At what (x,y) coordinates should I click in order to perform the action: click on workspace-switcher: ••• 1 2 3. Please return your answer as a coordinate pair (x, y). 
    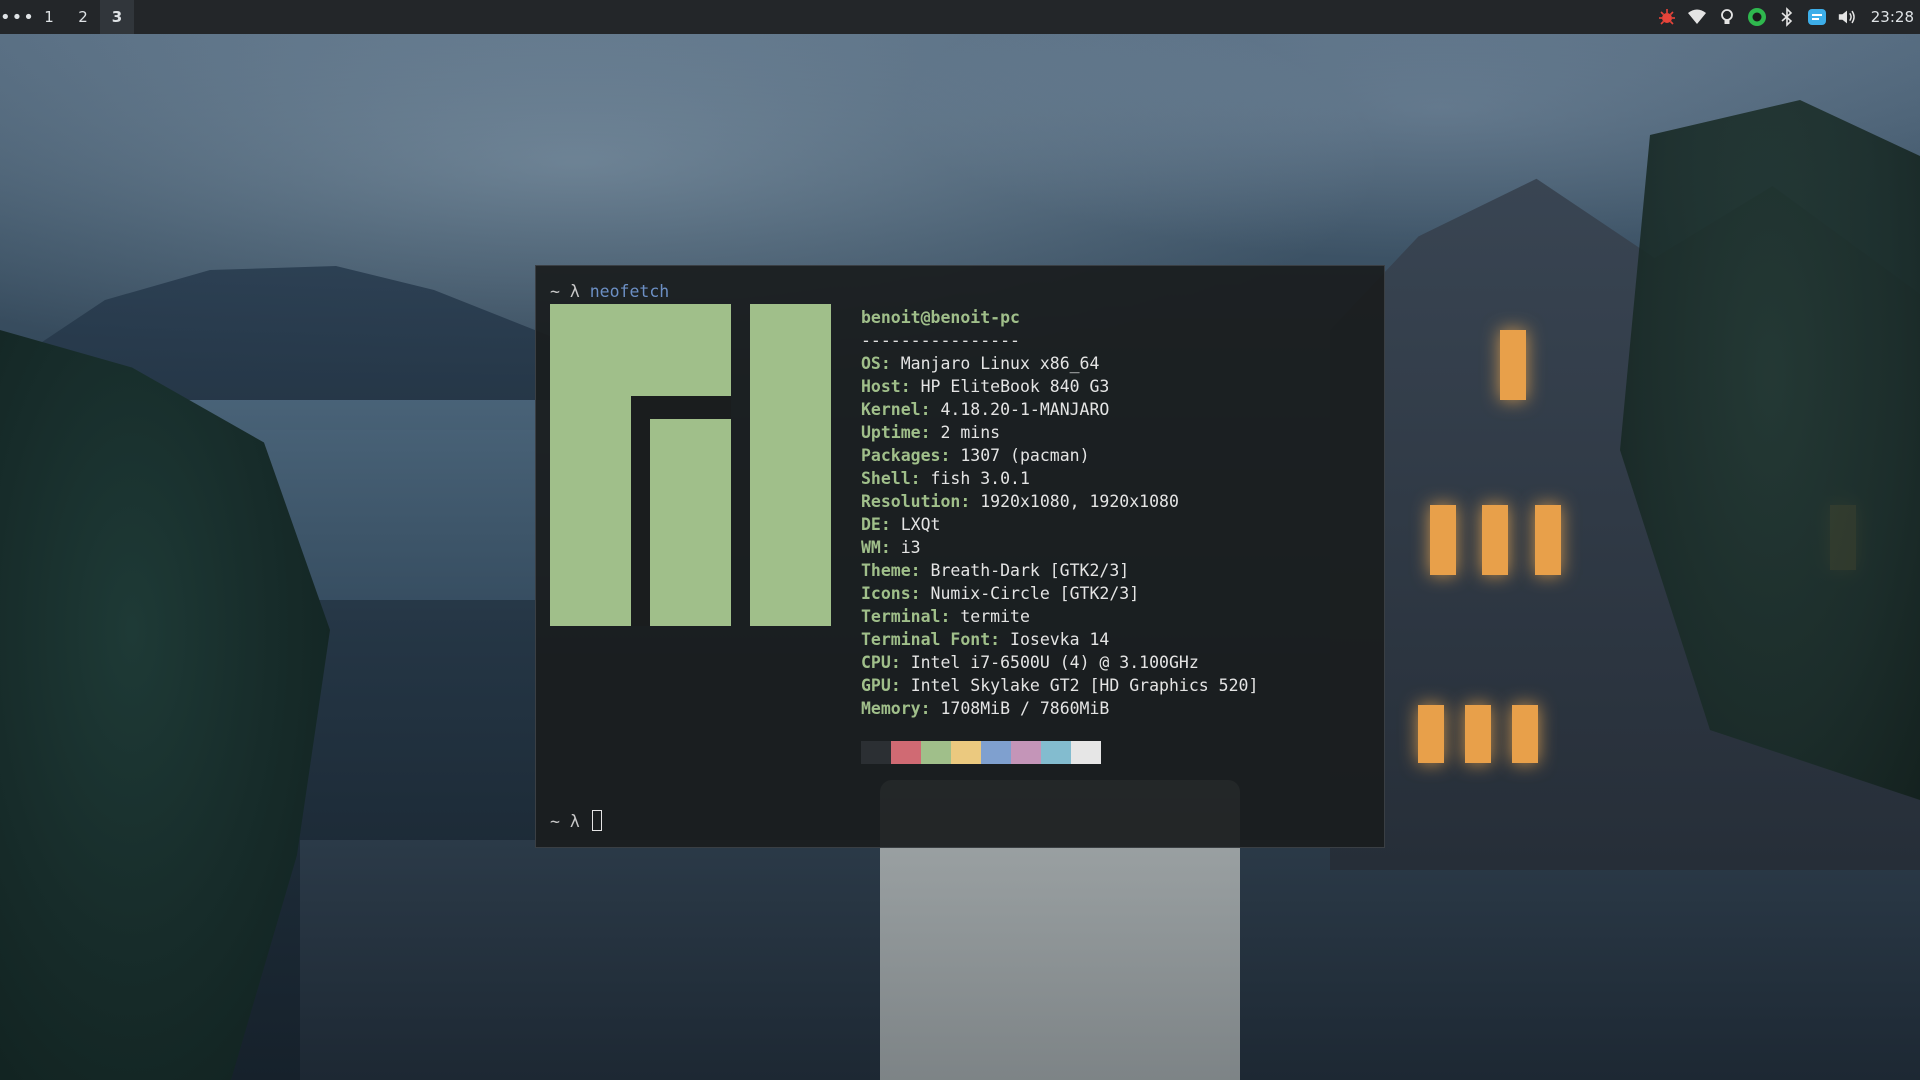
    Looking at the image, I should click on (67, 17).